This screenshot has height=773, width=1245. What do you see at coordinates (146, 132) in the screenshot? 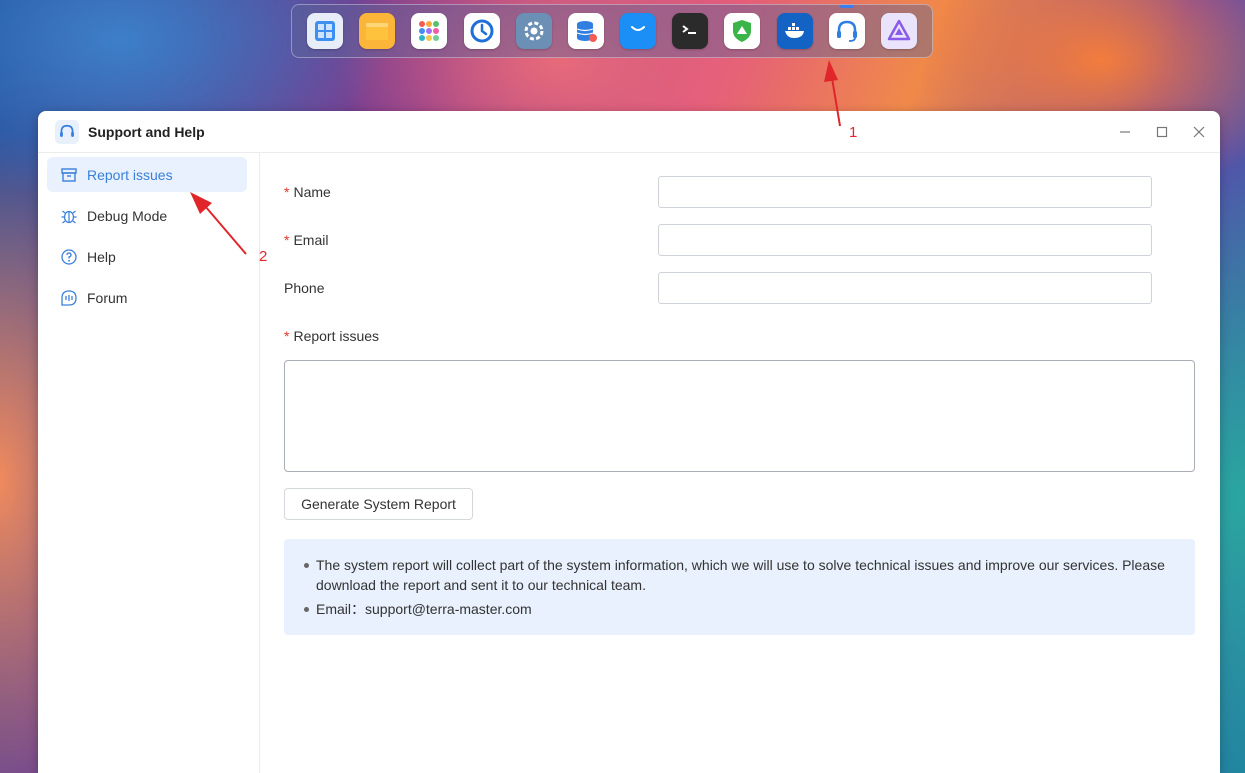
I see `window-title: Support and Help` at bounding box center [146, 132].